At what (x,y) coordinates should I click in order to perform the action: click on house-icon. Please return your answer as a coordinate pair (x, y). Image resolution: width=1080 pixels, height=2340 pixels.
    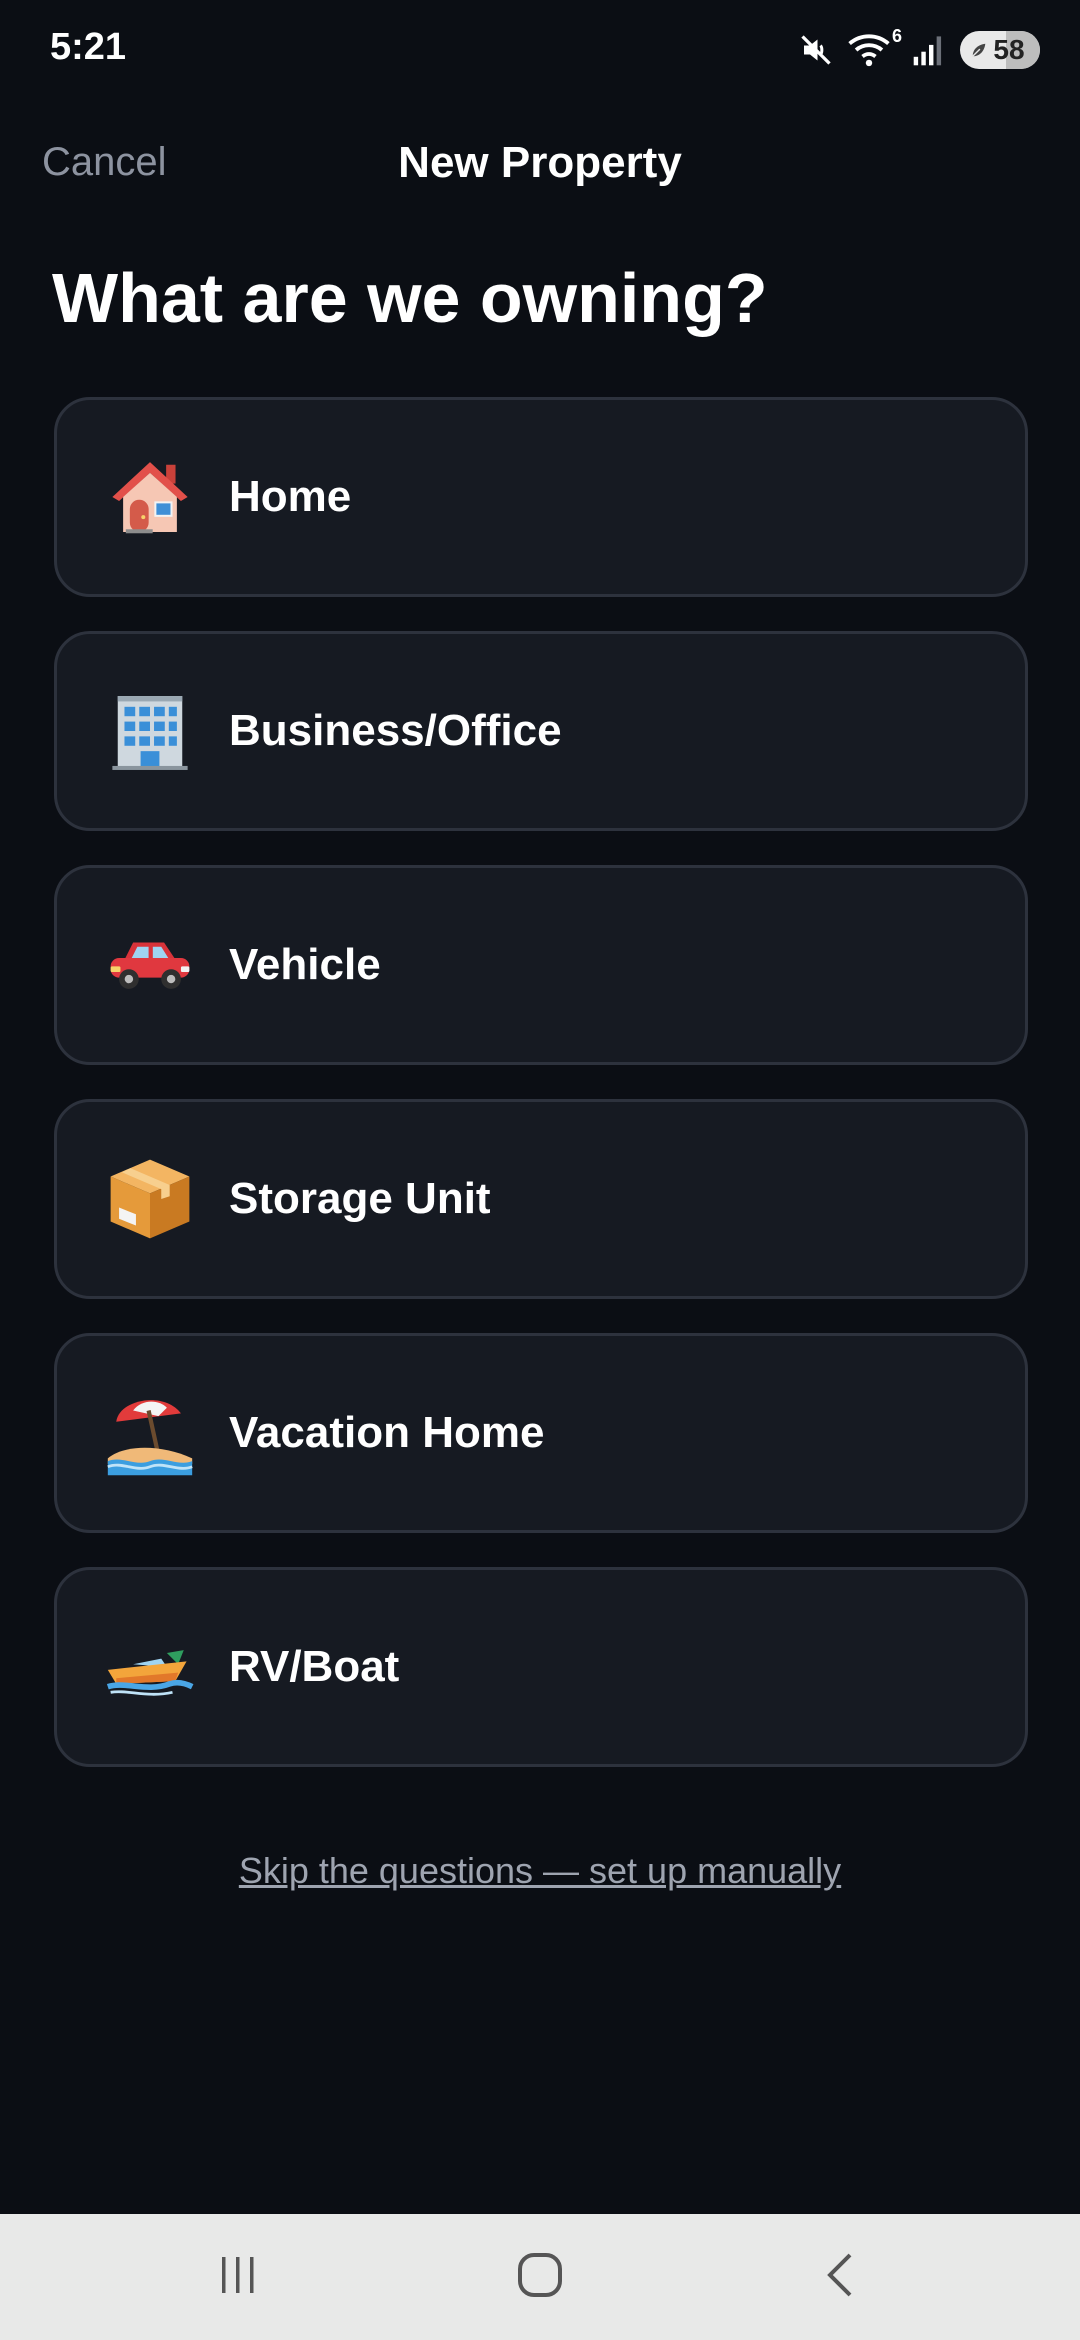
    Looking at the image, I should click on (150, 497).